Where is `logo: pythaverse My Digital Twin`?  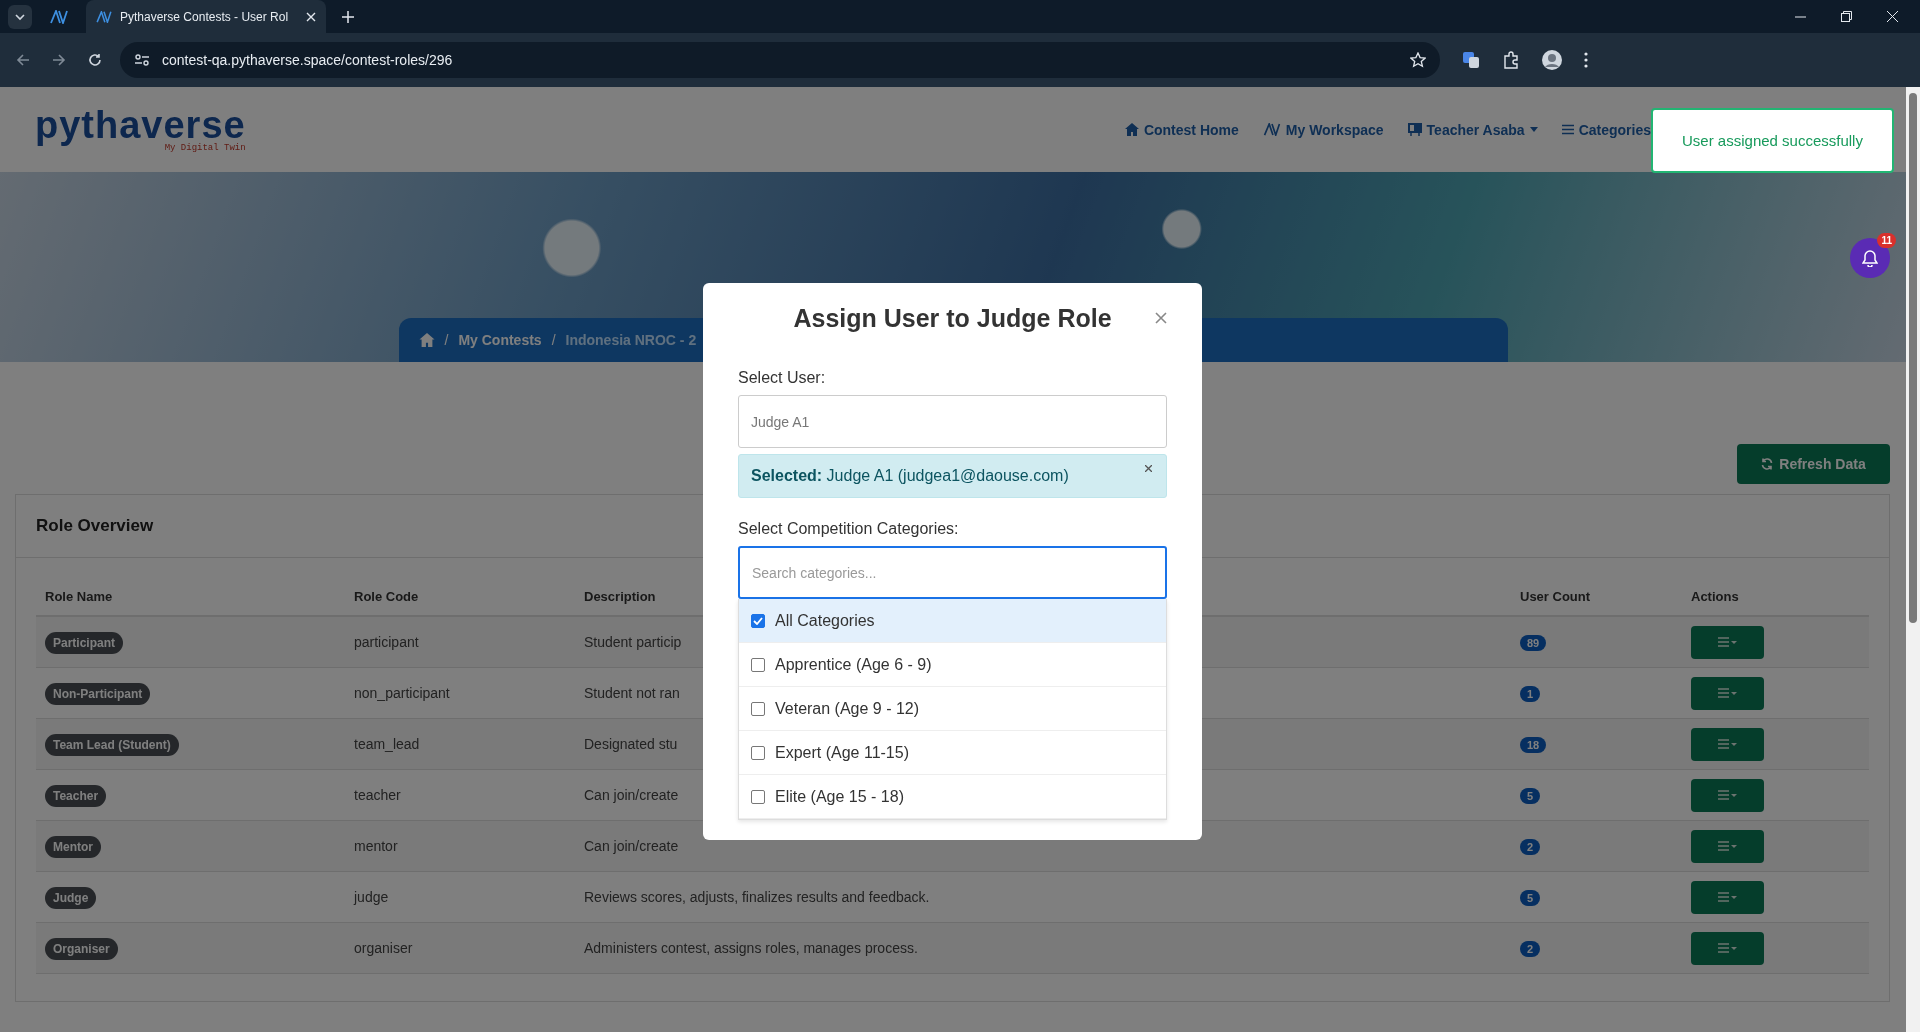 logo: pythaverse My Digital Twin is located at coordinates (140, 129).